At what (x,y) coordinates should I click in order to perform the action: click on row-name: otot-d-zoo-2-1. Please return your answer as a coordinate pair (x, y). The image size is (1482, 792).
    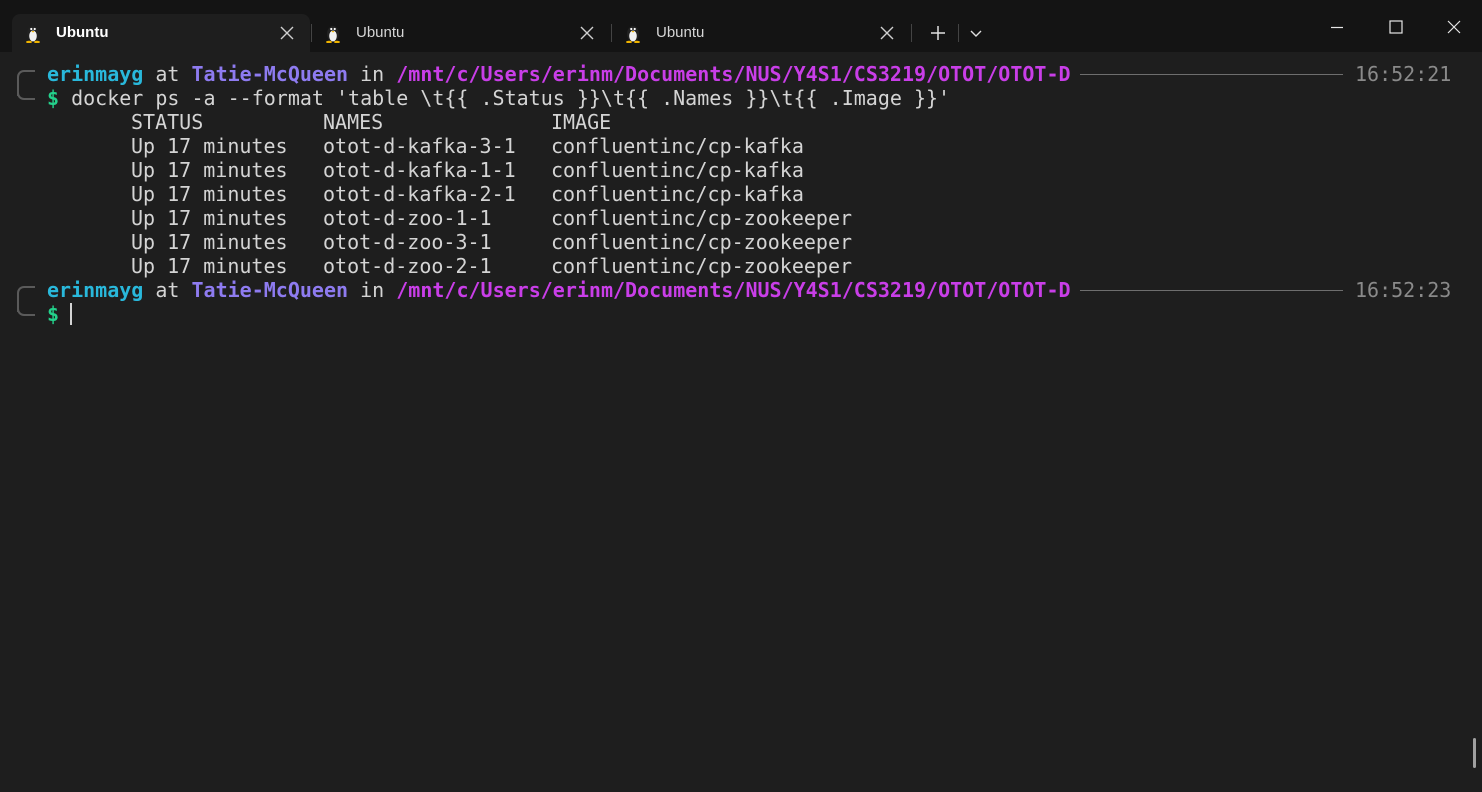
    Looking at the image, I should click on (407, 266).